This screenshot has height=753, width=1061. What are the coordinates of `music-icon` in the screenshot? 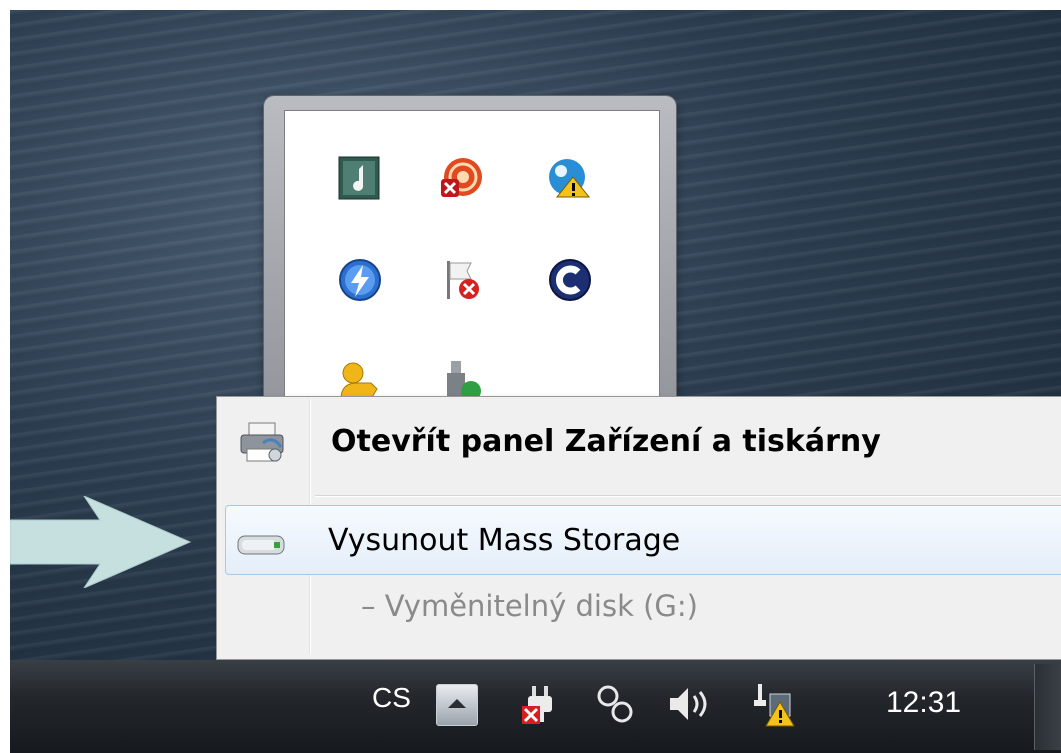 It's located at (360, 178).